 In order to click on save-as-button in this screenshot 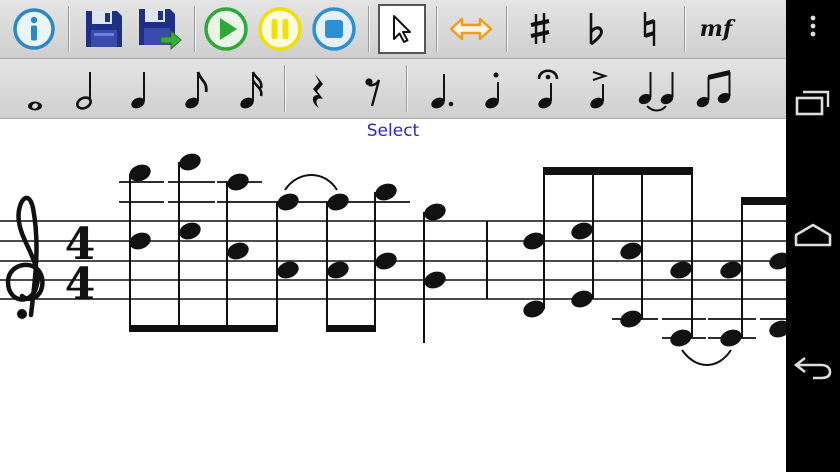, I will do `click(160, 29)`.